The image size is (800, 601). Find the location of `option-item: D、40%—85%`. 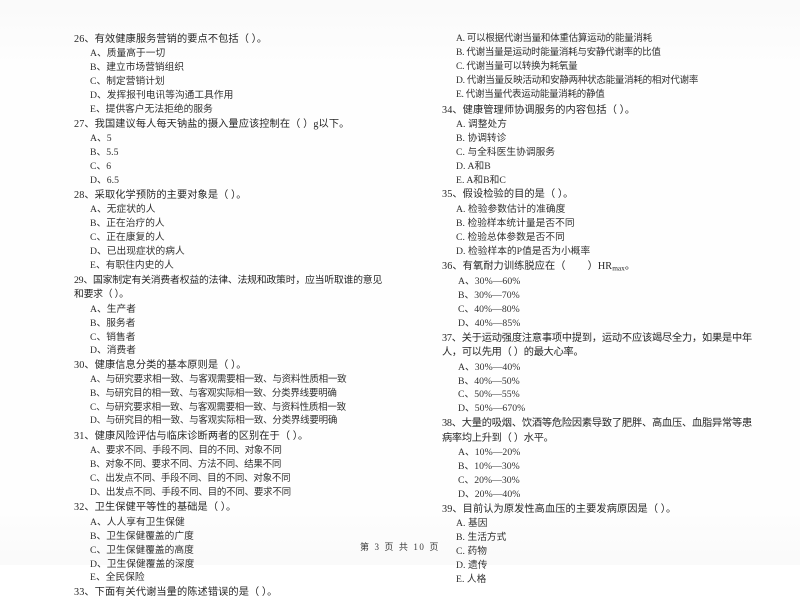

option-item: D、40%—85% is located at coordinates (605, 324).